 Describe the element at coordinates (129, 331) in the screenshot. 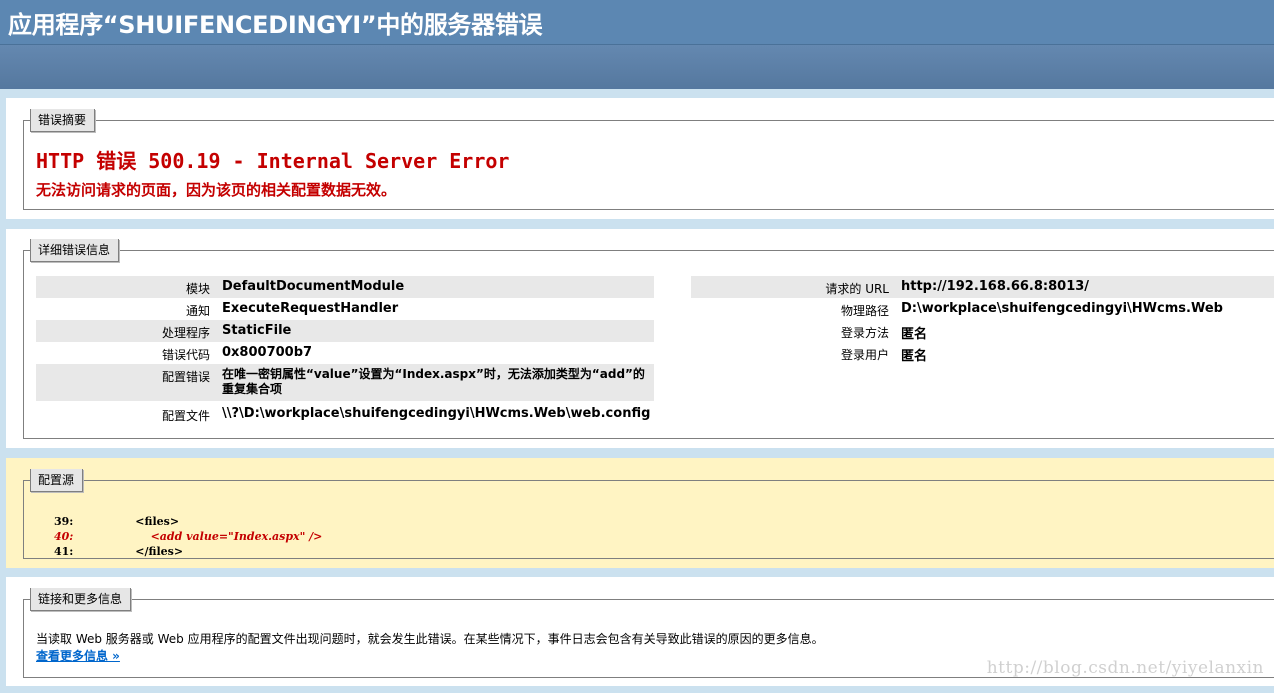

I see `detail-label: 处理程序` at that location.